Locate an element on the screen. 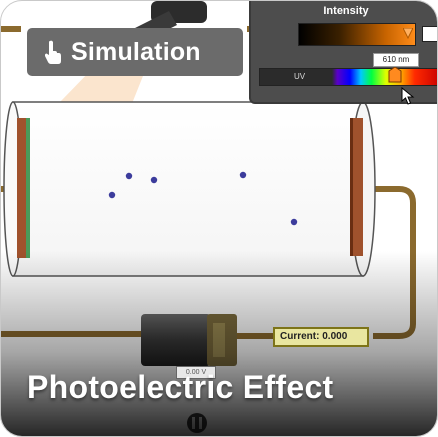 The width and height of the screenshot is (438, 437). simulation-label: Simulation is located at coordinates (136, 51).